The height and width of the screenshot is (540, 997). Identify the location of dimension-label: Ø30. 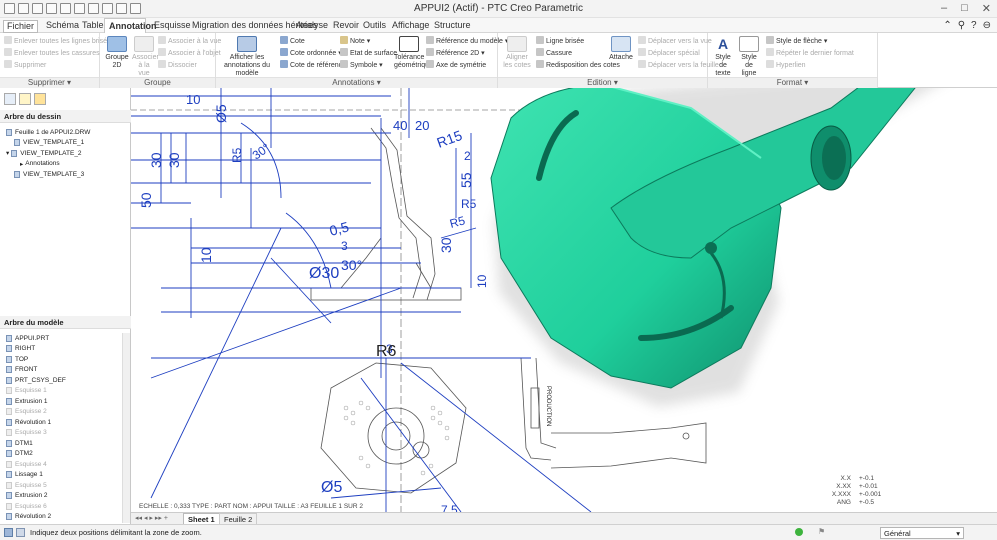
(324, 273).